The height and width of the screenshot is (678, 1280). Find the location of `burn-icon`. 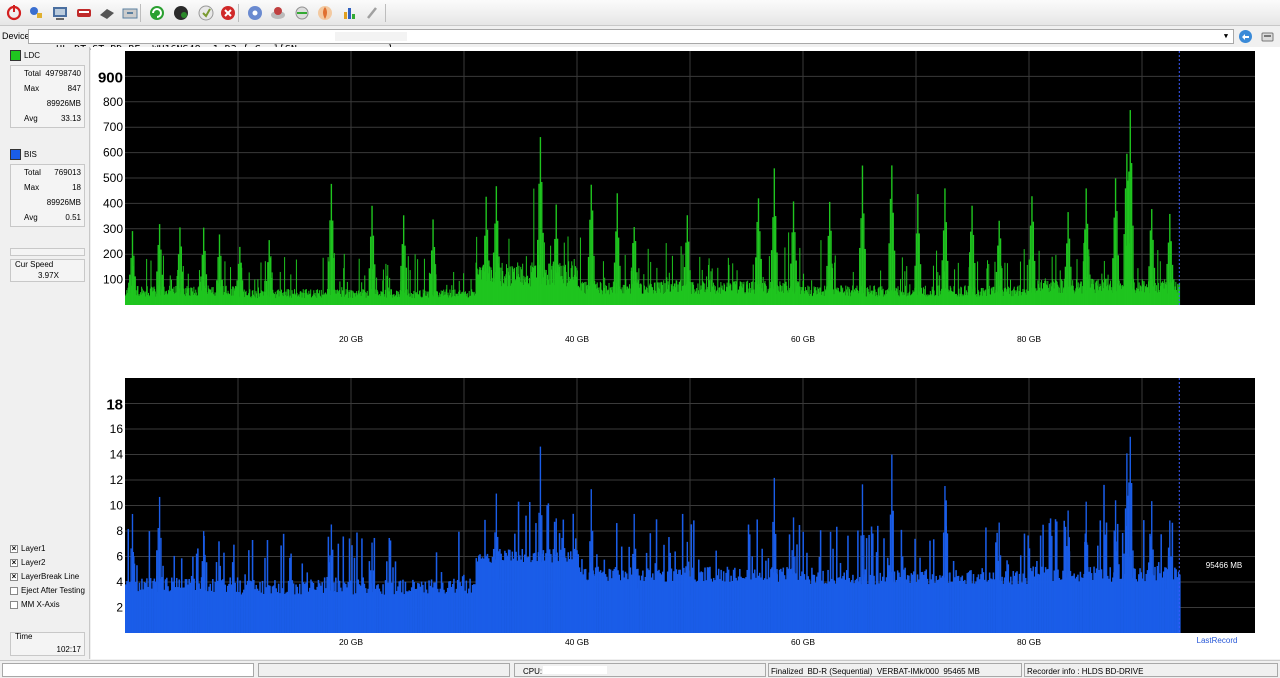

burn-icon is located at coordinates (278, 13).